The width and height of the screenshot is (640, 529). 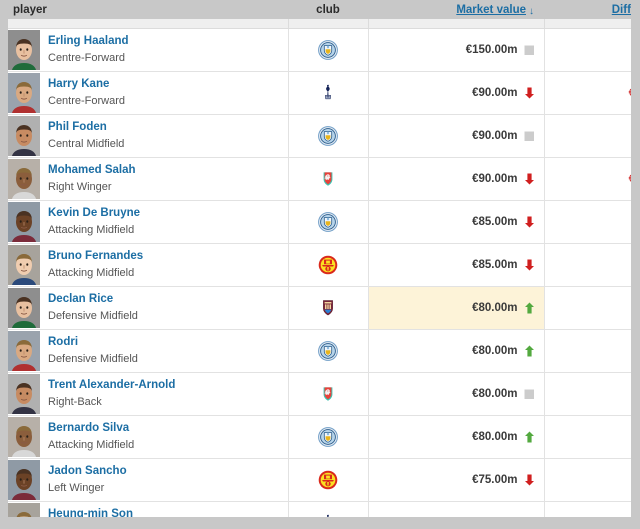 What do you see at coordinates (587, 179) in the screenshot?
I see `cell-difference: €-10.00m` at bounding box center [587, 179].